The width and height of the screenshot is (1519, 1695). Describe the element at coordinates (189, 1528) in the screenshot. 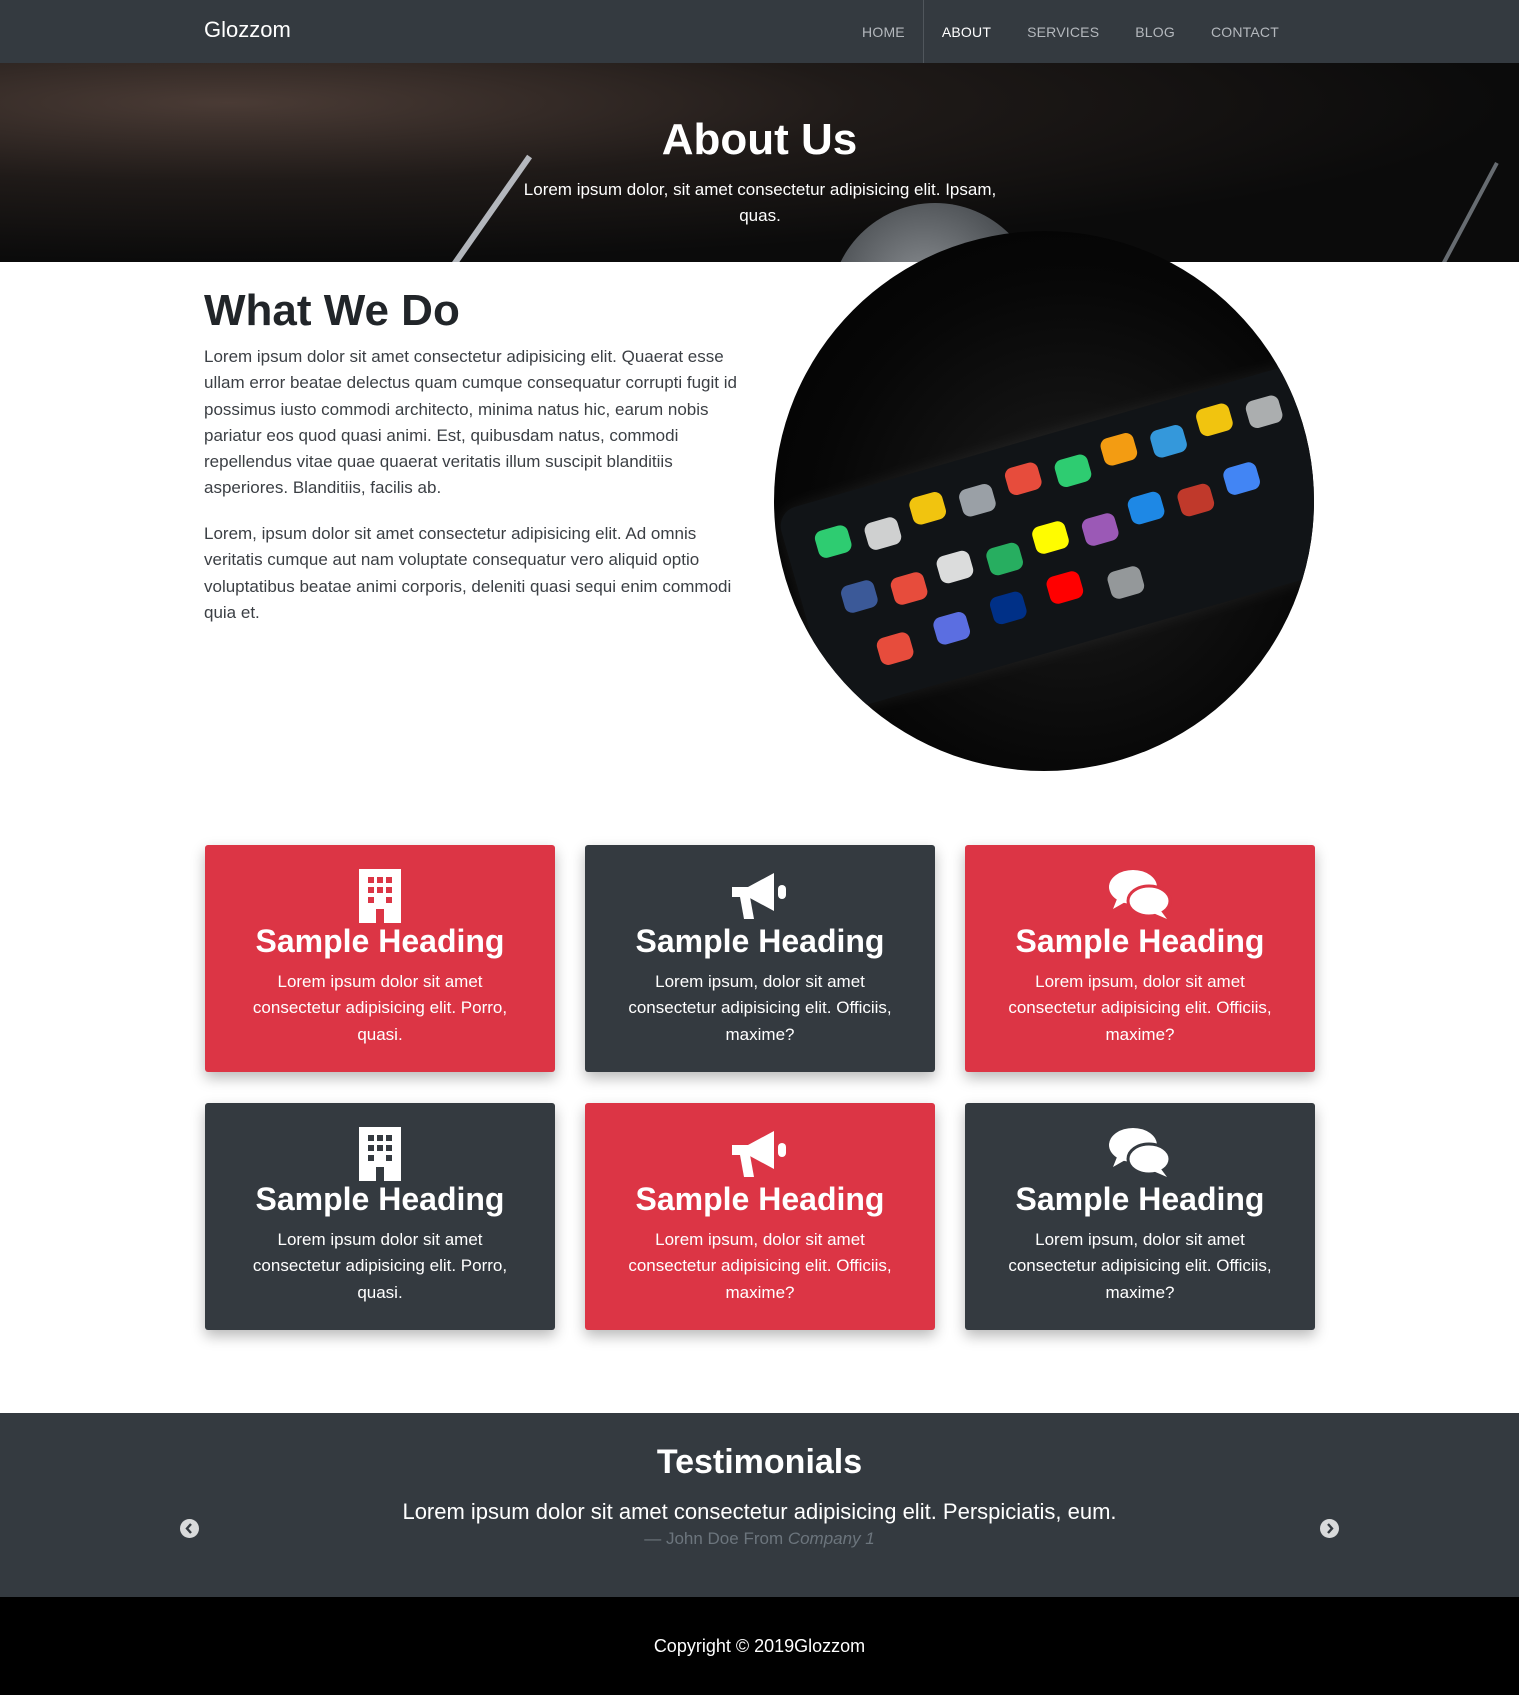

I see `chevron-left-icon` at that location.